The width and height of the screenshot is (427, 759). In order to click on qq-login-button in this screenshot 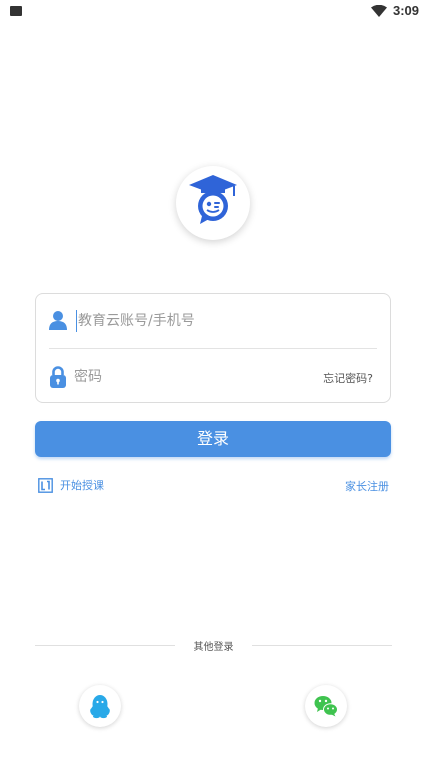, I will do `click(100, 706)`.